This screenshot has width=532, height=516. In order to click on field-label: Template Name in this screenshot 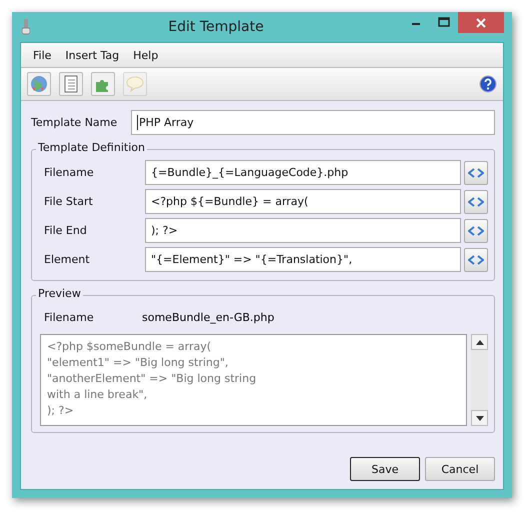, I will do `click(74, 122)`.